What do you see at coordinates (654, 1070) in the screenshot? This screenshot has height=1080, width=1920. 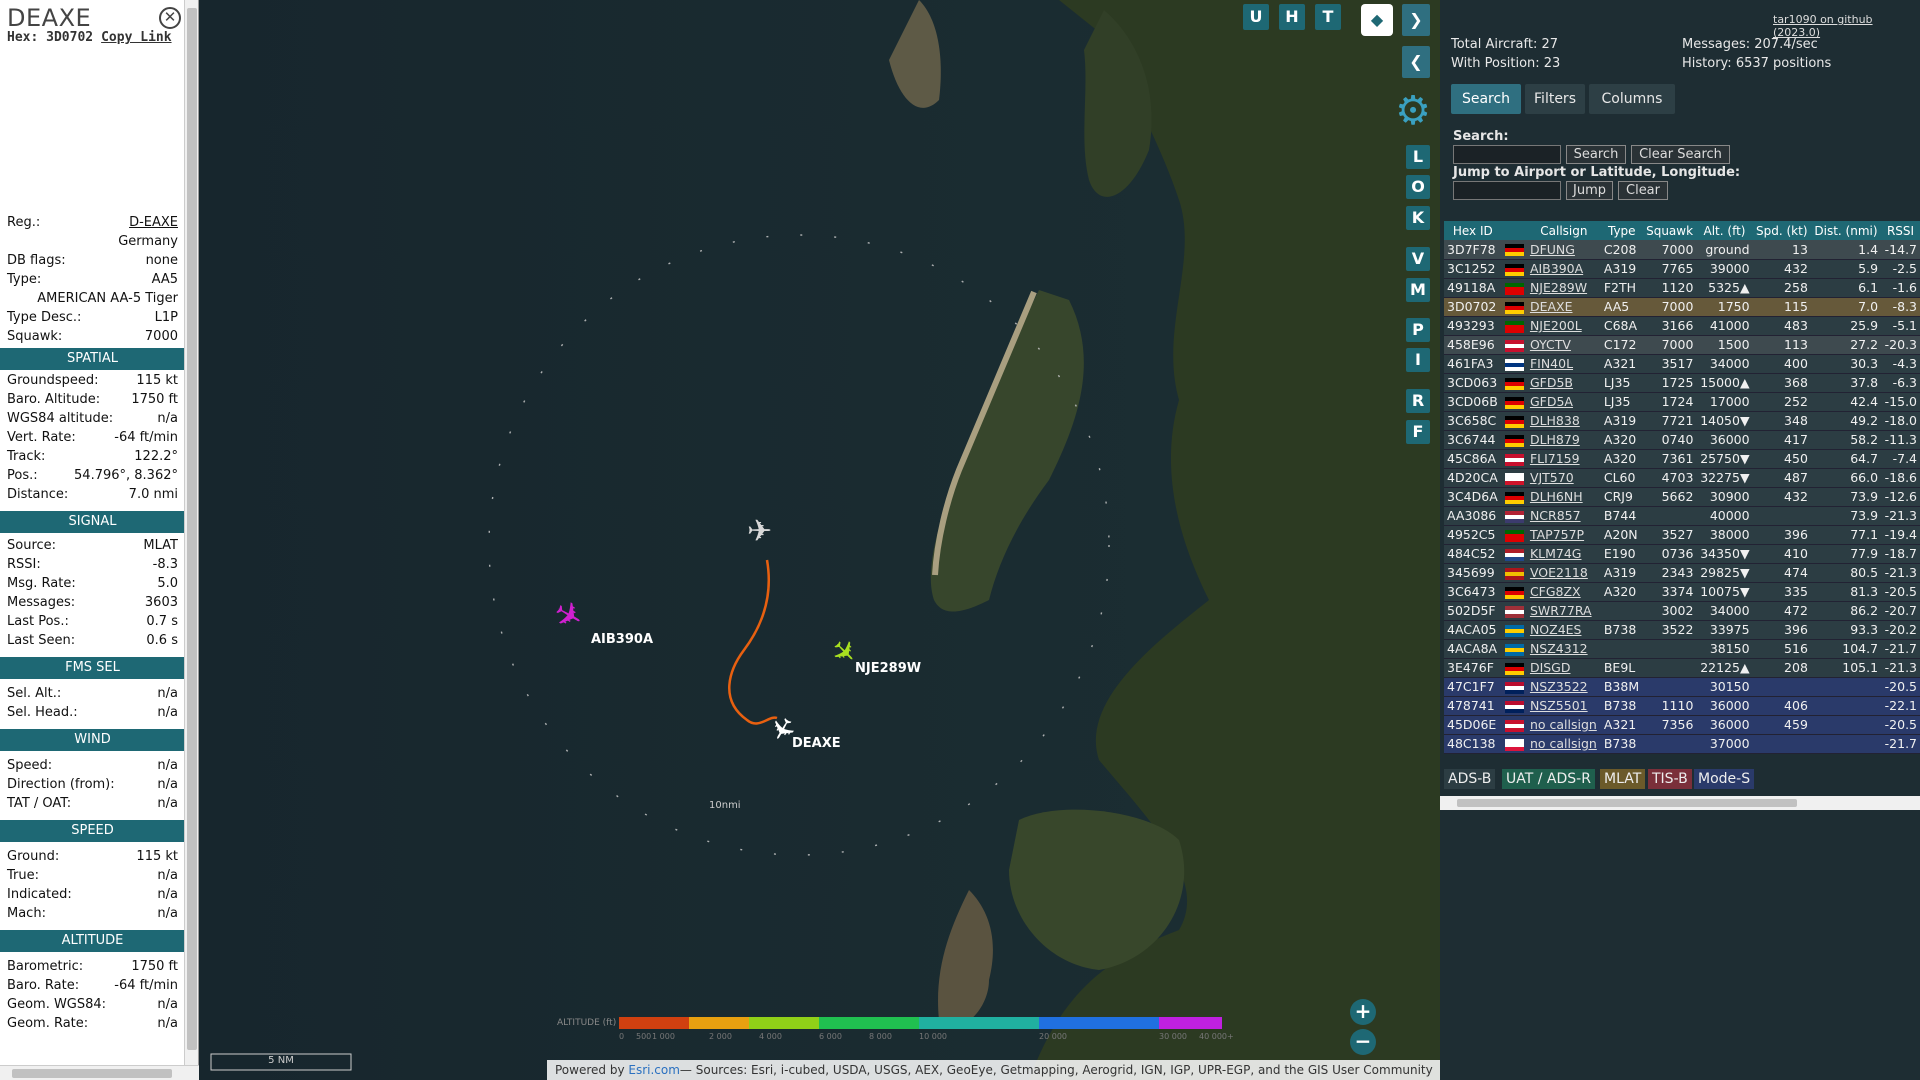 I see `esri-link: Esri.com` at bounding box center [654, 1070].